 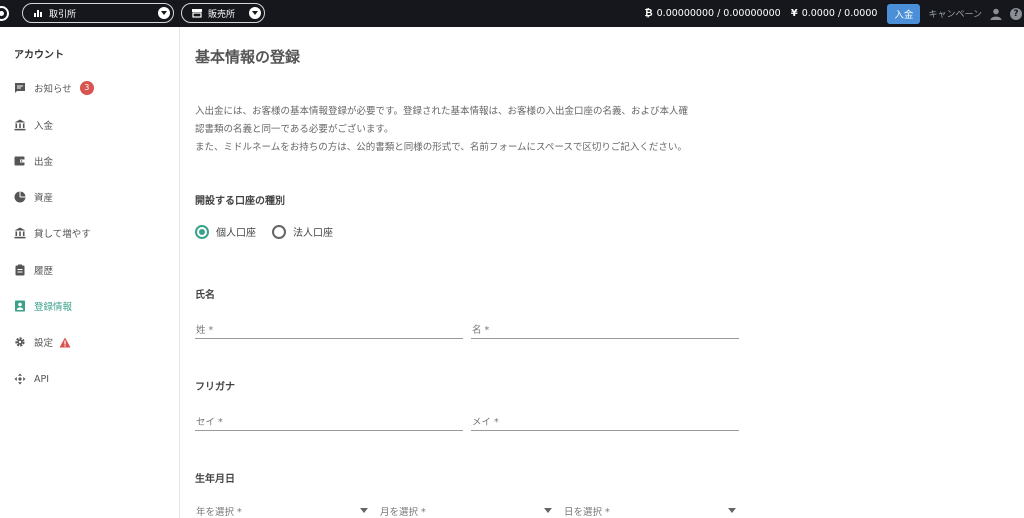 What do you see at coordinates (215, 387) in the screenshot?
I see `furigana-label: フリガナ` at bounding box center [215, 387].